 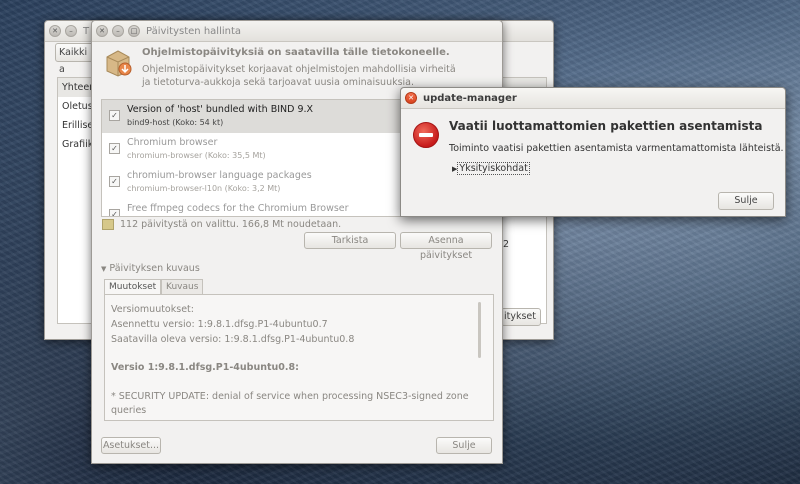 What do you see at coordinates (129, 410) in the screenshot?
I see `changelog-line: queries` at bounding box center [129, 410].